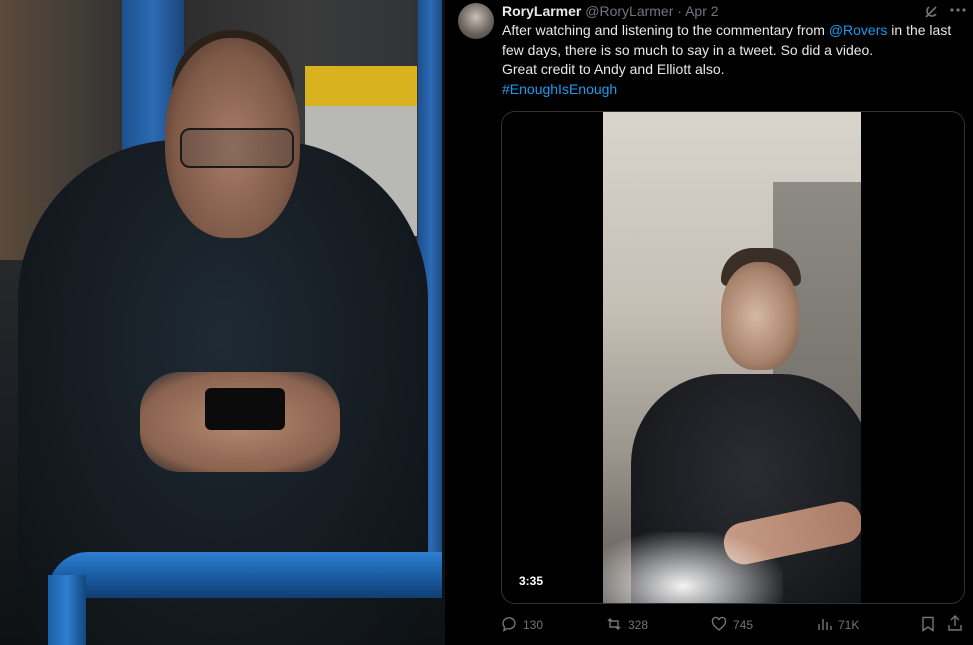 This screenshot has width=973, height=645. I want to click on reply-icon, so click(509, 625).